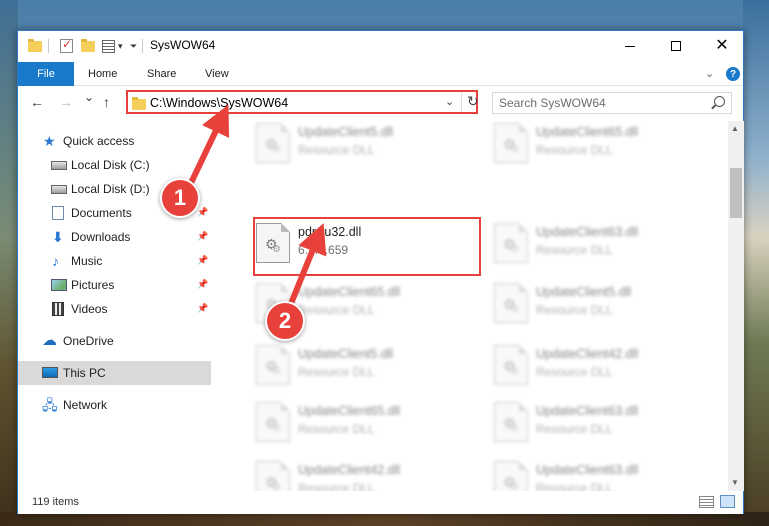 The height and width of the screenshot is (526, 769). What do you see at coordinates (120, 46) in the screenshot?
I see `customize-caret-icon: ▾` at bounding box center [120, 46].